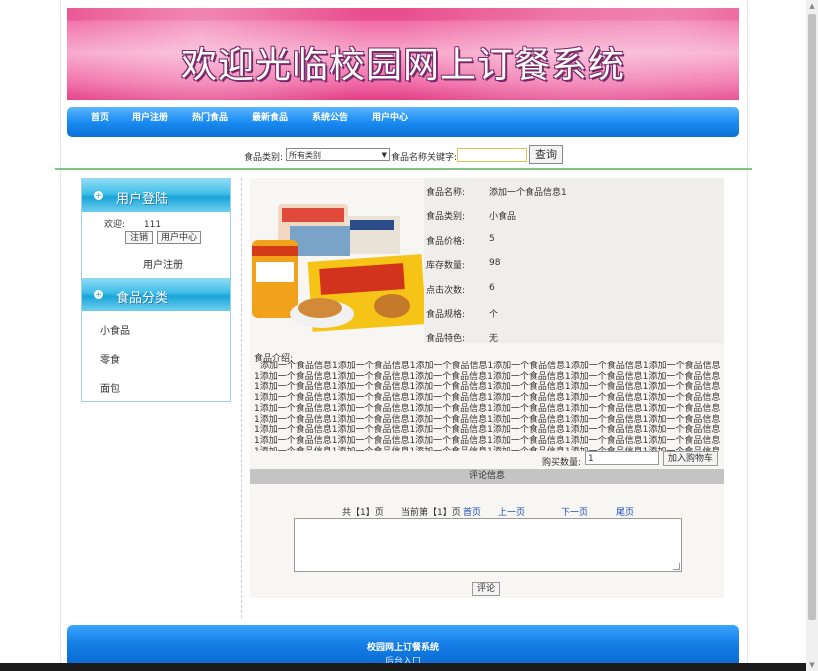 The width and height of the screenshot is (818, 671). Describe the element at coordinates (472, 511) in the screenshot. I see `first-page-link: 首页` at that location.